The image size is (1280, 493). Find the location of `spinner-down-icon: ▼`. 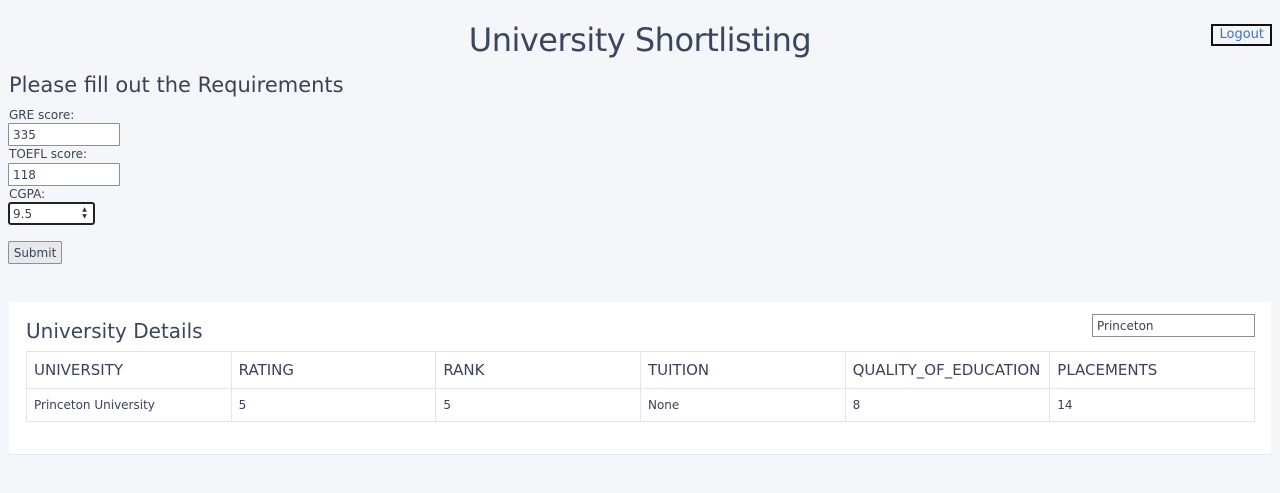

spinner-down-icon: ▼ is located at coordinates (84, 216).